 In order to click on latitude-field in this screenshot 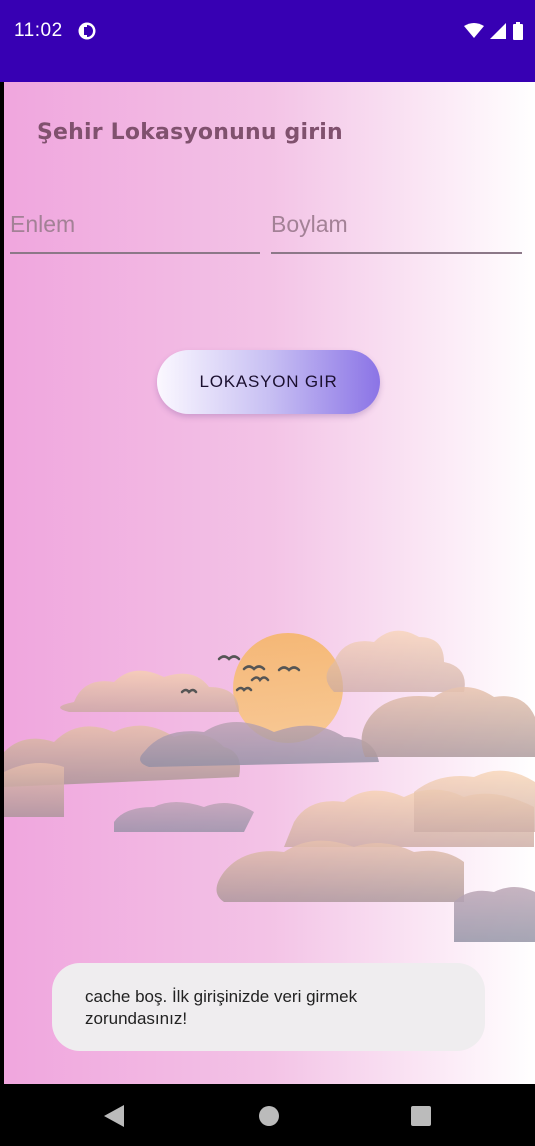, I will do `click(135, 224)`.